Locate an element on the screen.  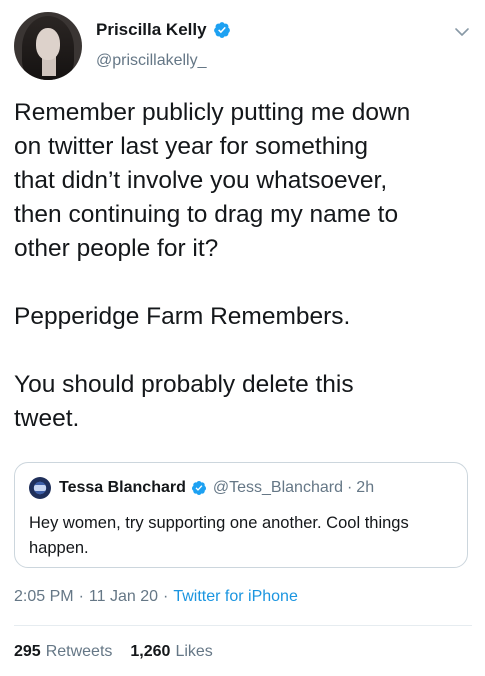
tweet-stats: 295 Retweets 1,260 Likes is located at coordinates (122, 652).